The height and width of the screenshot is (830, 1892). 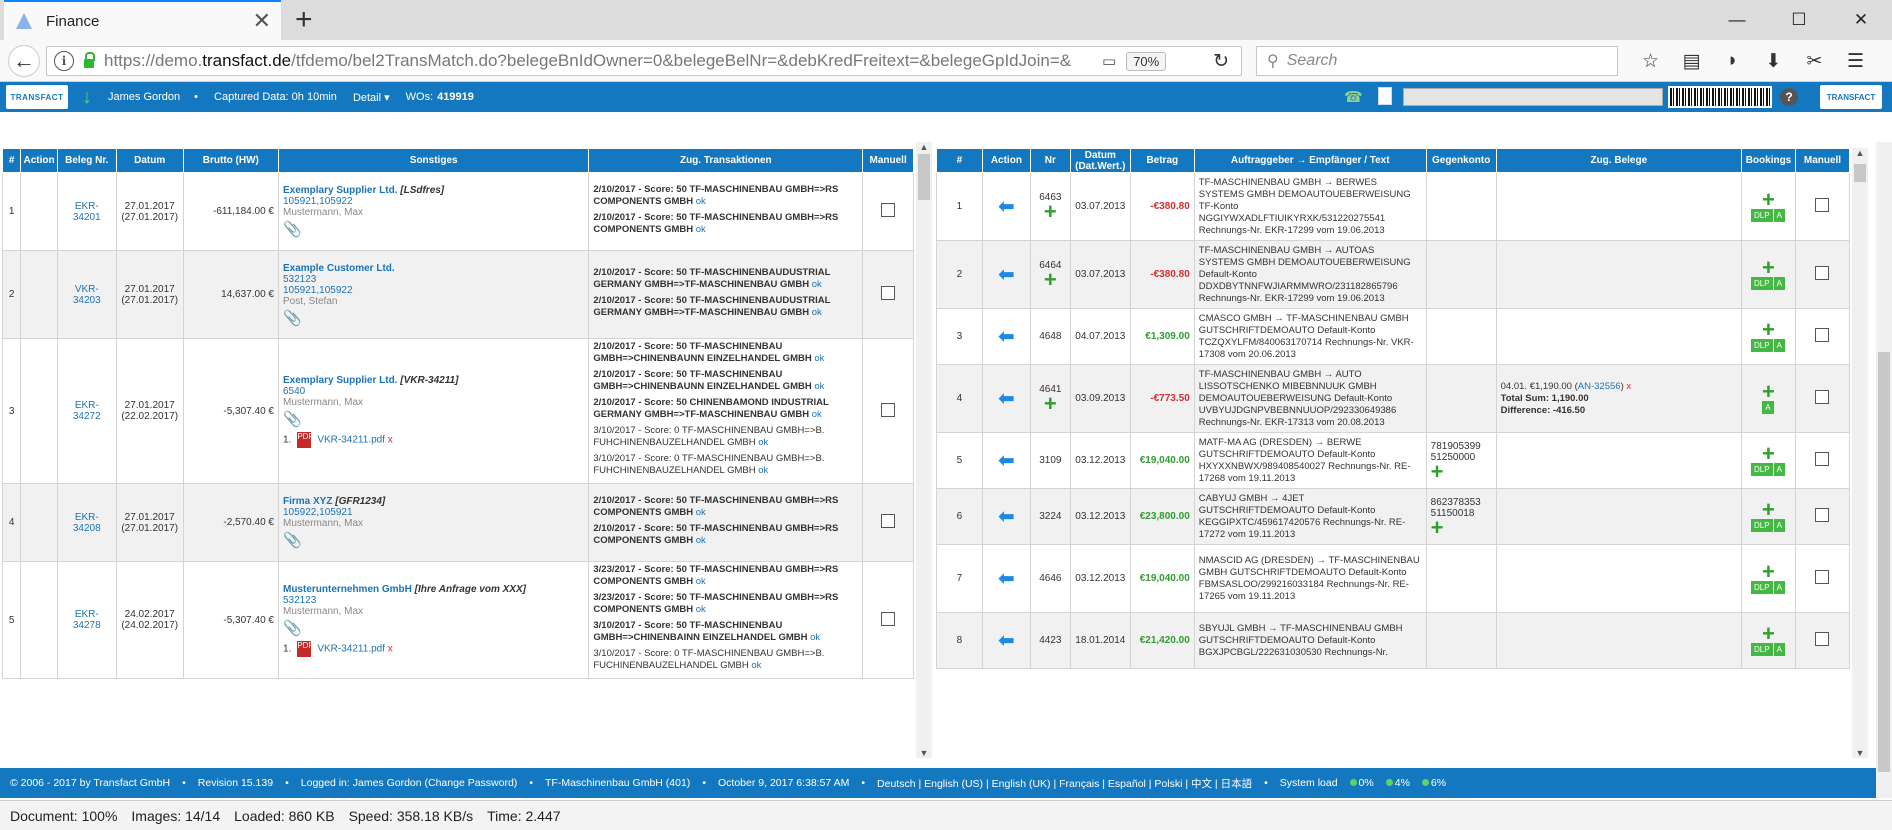 What do you see at coordinates (39, 160) in the screenshot?
I see `column-header: Action` at bounding box center [39, 160].